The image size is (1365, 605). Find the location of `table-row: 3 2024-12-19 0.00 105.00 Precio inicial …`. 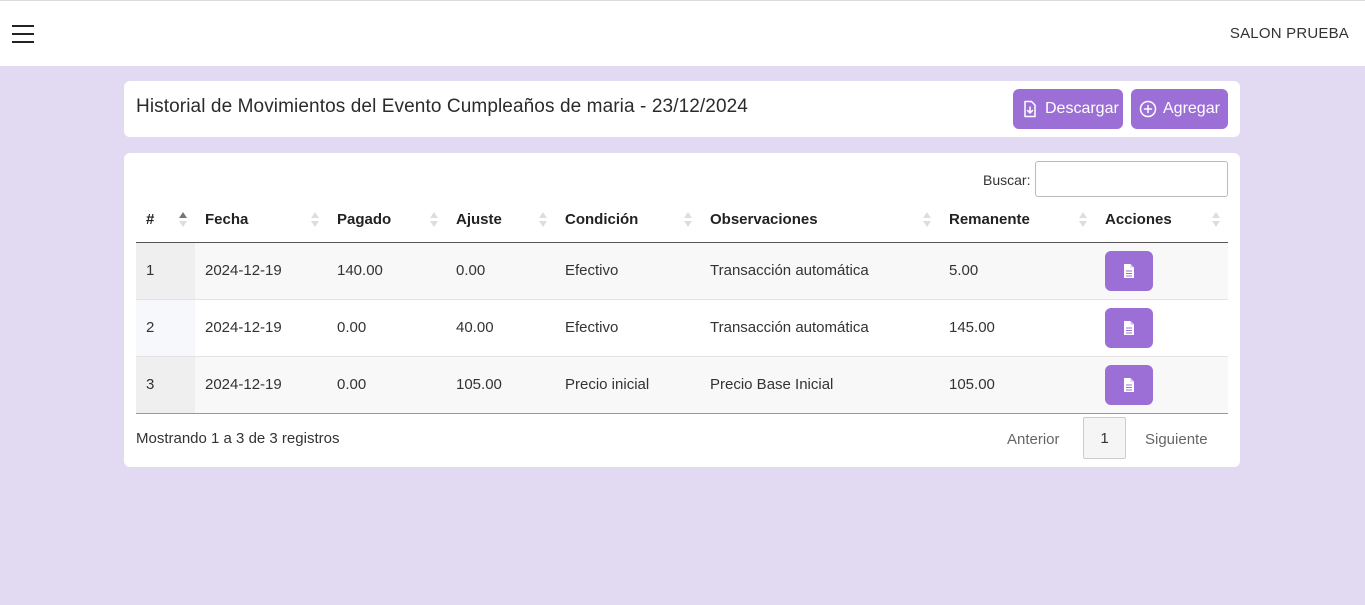

table-row: 3 2024-12-19 0.00 105.00 Precio inicial … is located at coordinates (682, 385).